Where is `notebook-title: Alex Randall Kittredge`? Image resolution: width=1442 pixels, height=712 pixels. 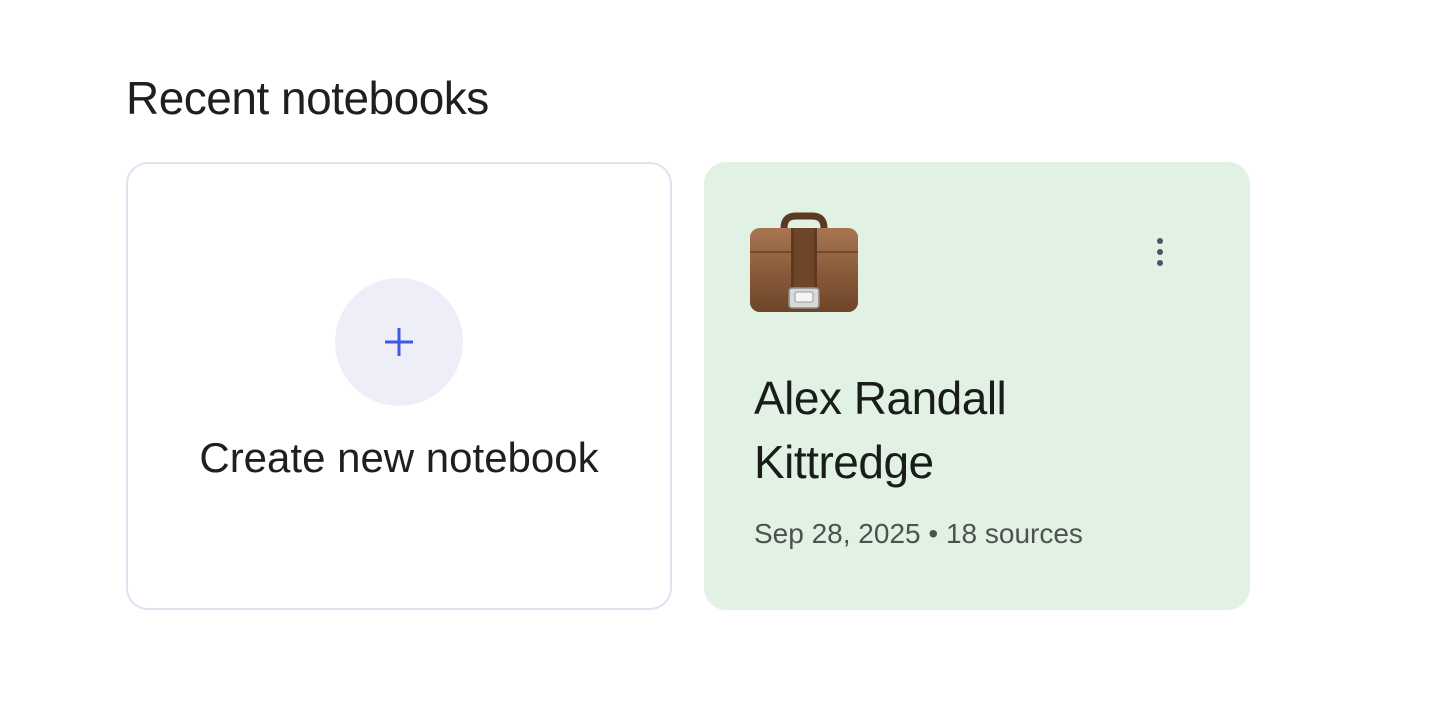 notebook-title: Alex Randall Kittredge is located at coordinates (880, 430).